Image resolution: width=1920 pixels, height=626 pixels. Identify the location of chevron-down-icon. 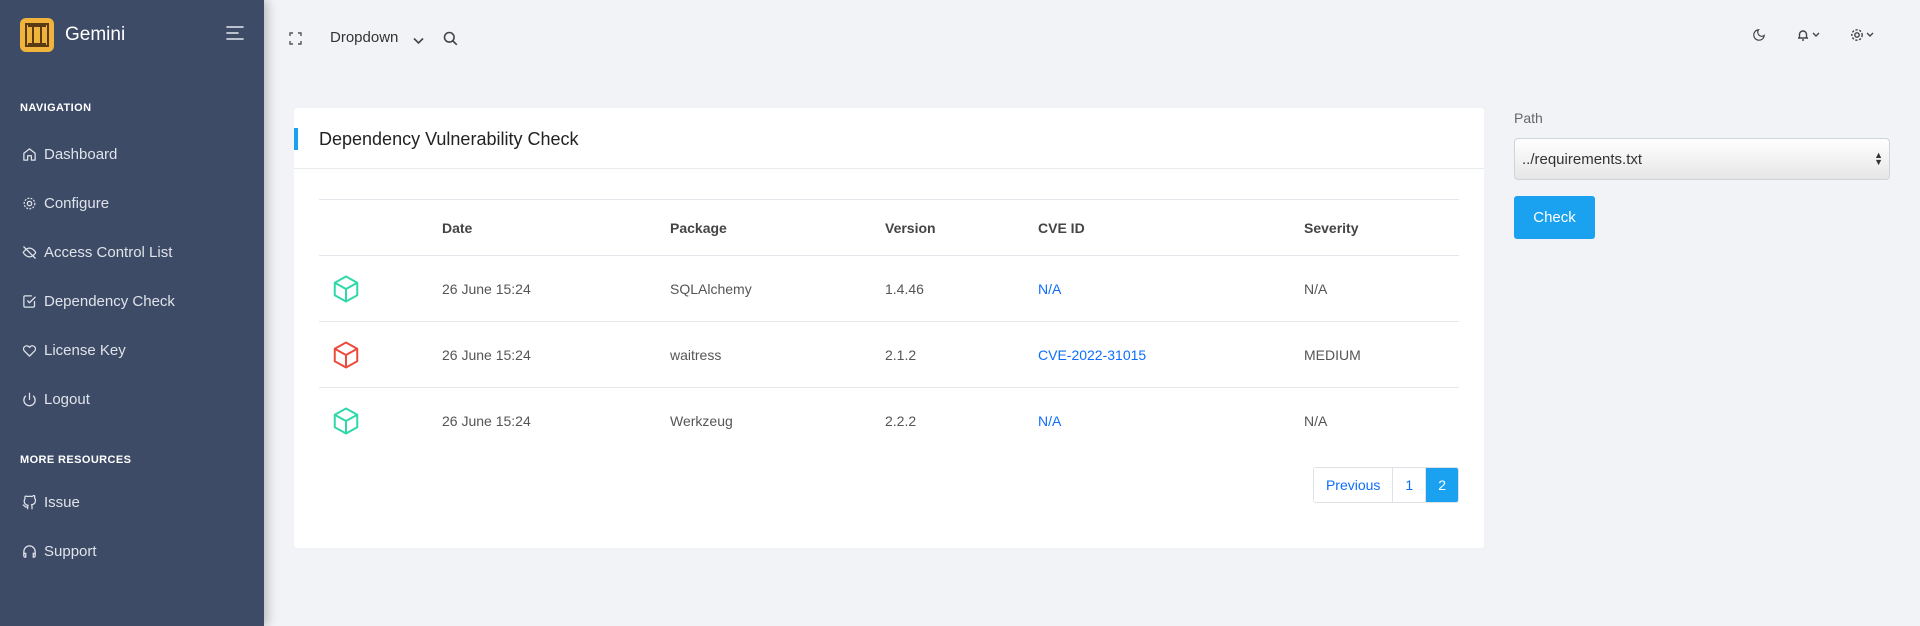
(418, 41).